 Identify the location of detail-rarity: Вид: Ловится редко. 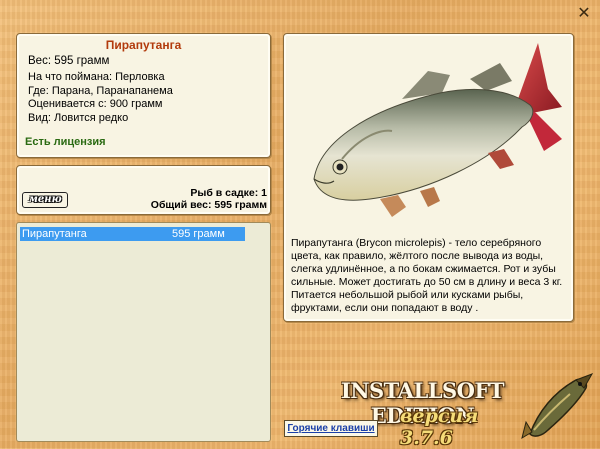
(78, 117).